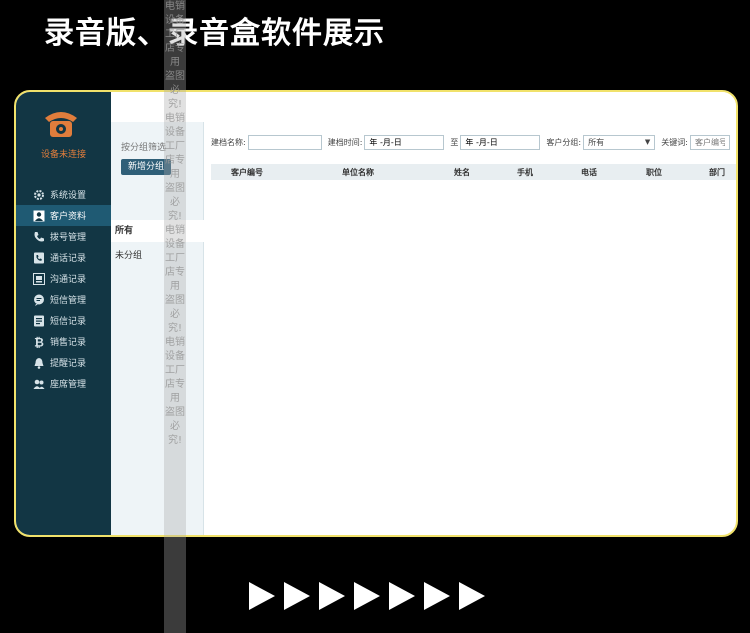  What do you see at coordinates (564, 142) in the screenshot?
I see `customer-group-label: 客户分组:` at bounding box center [564, 142].